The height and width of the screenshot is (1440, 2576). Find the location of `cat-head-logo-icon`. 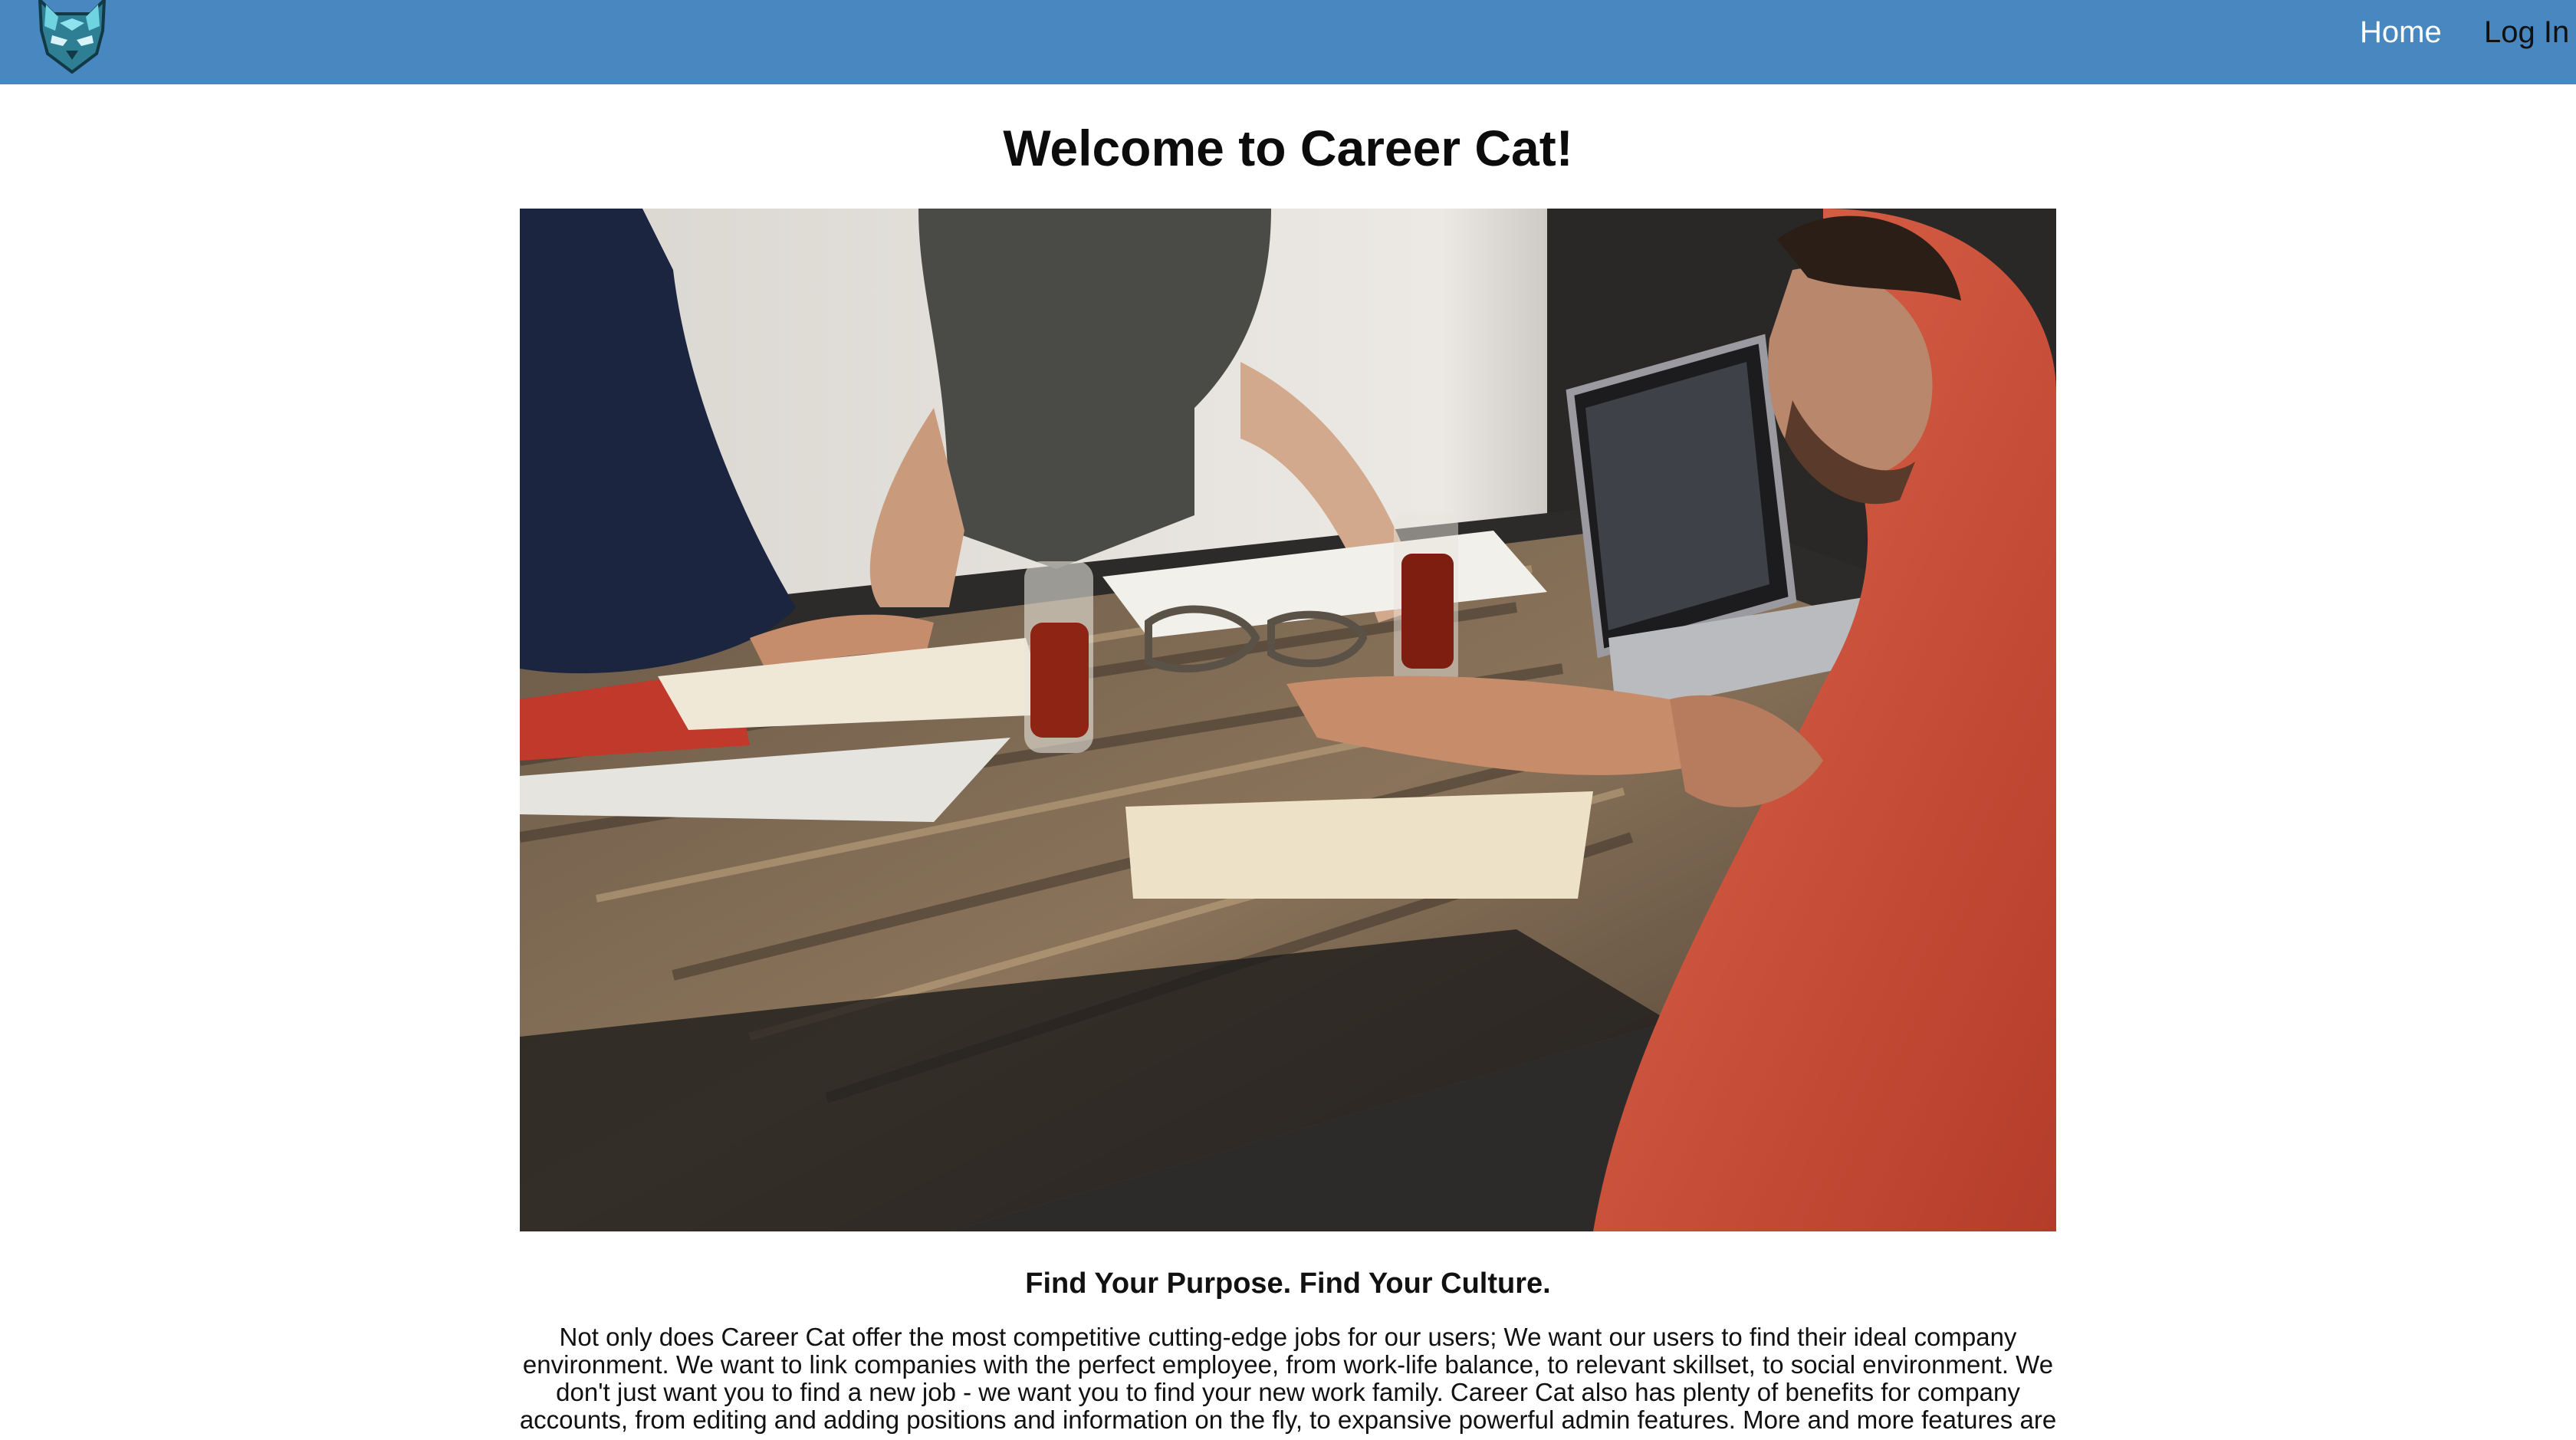

cat-head-logo-icon is located at coordinates (72, 37).